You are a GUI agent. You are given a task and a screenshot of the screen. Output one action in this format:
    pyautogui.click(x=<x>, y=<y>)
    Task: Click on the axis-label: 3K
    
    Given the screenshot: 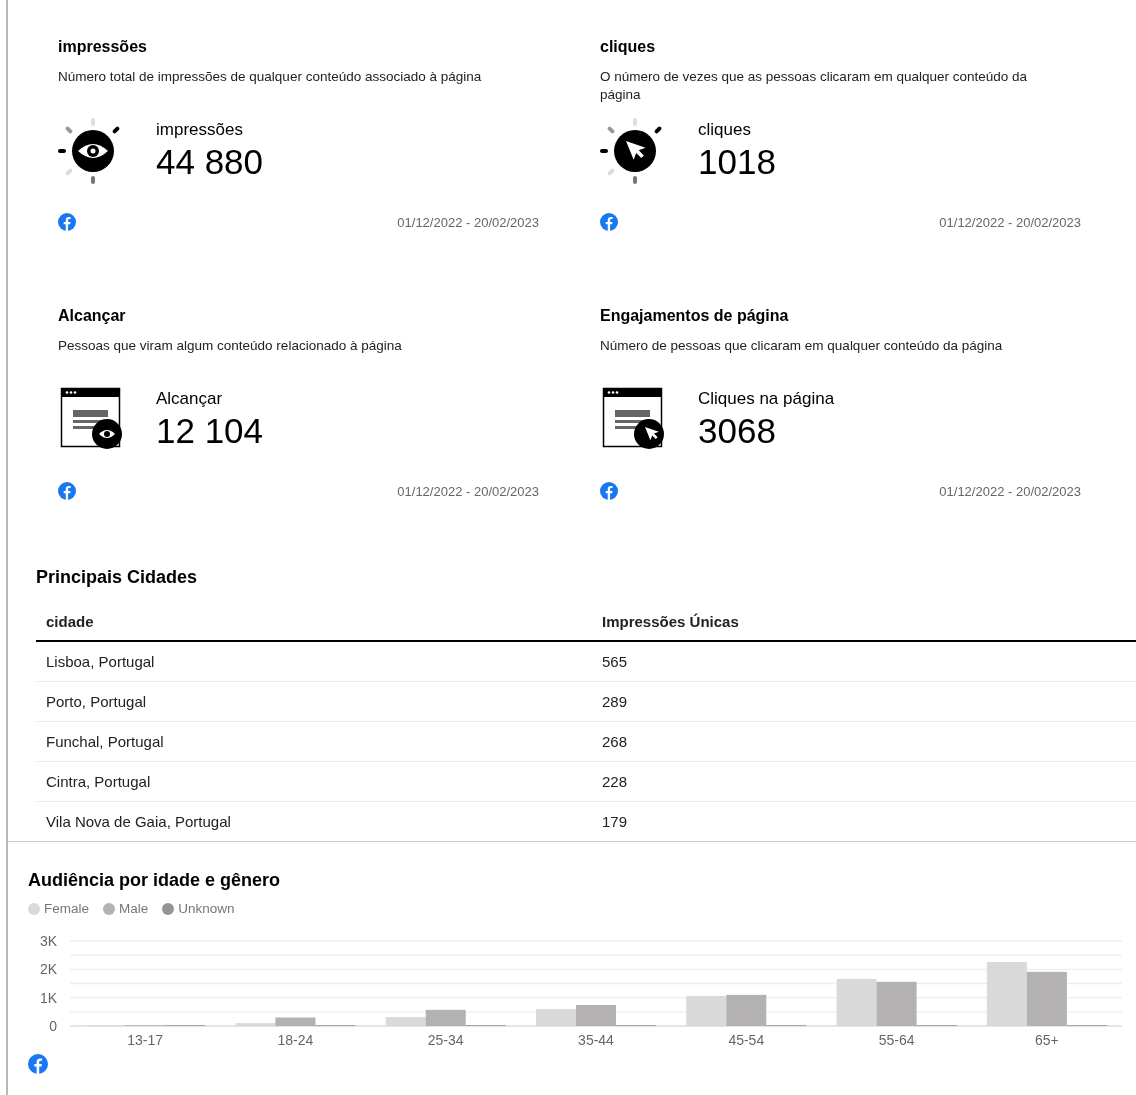 What is the action you would take?
    pyautogui.click(x=48, y=941)
    